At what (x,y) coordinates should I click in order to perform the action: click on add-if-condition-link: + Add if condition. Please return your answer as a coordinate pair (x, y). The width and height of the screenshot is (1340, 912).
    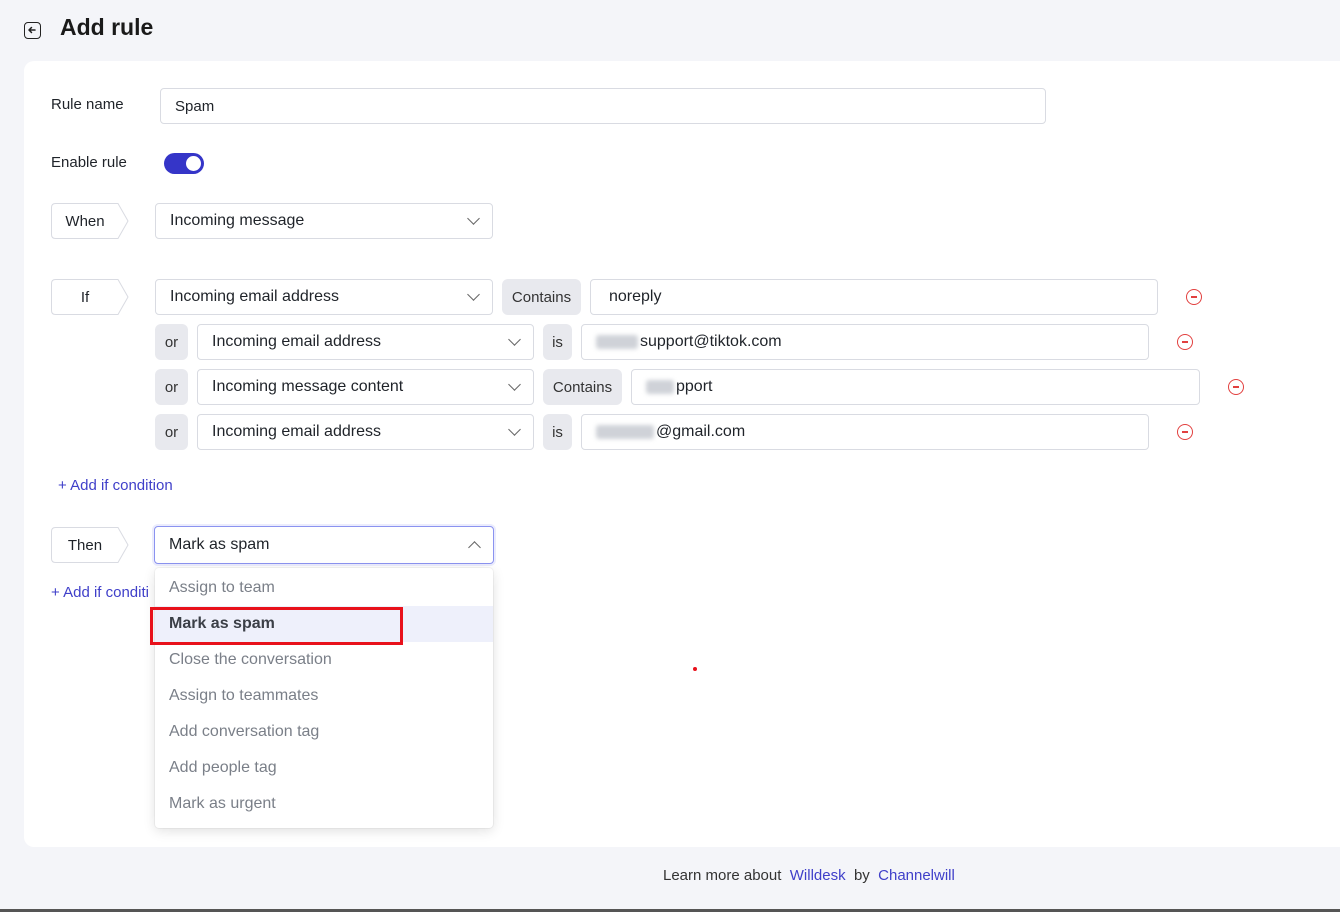
    Looking at the image, I should click on (115, 485).